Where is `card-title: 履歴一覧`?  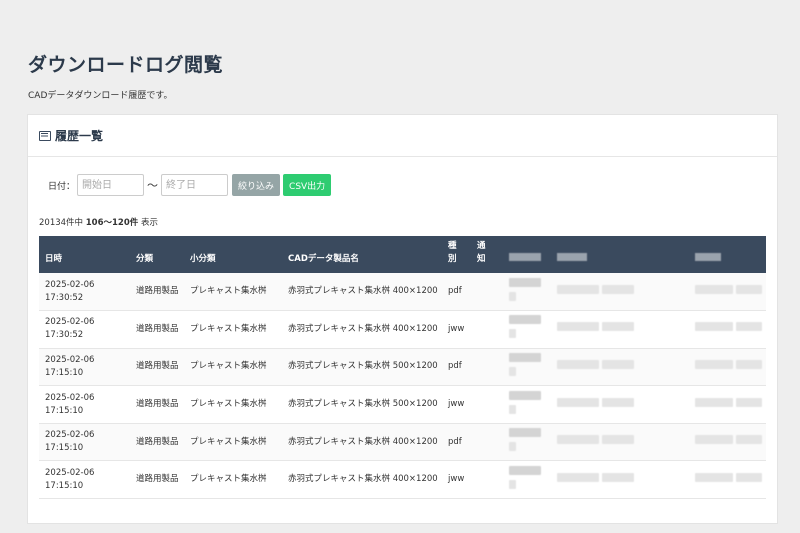 card-title: 履歴一覧 is located at coordinates (79, 136).